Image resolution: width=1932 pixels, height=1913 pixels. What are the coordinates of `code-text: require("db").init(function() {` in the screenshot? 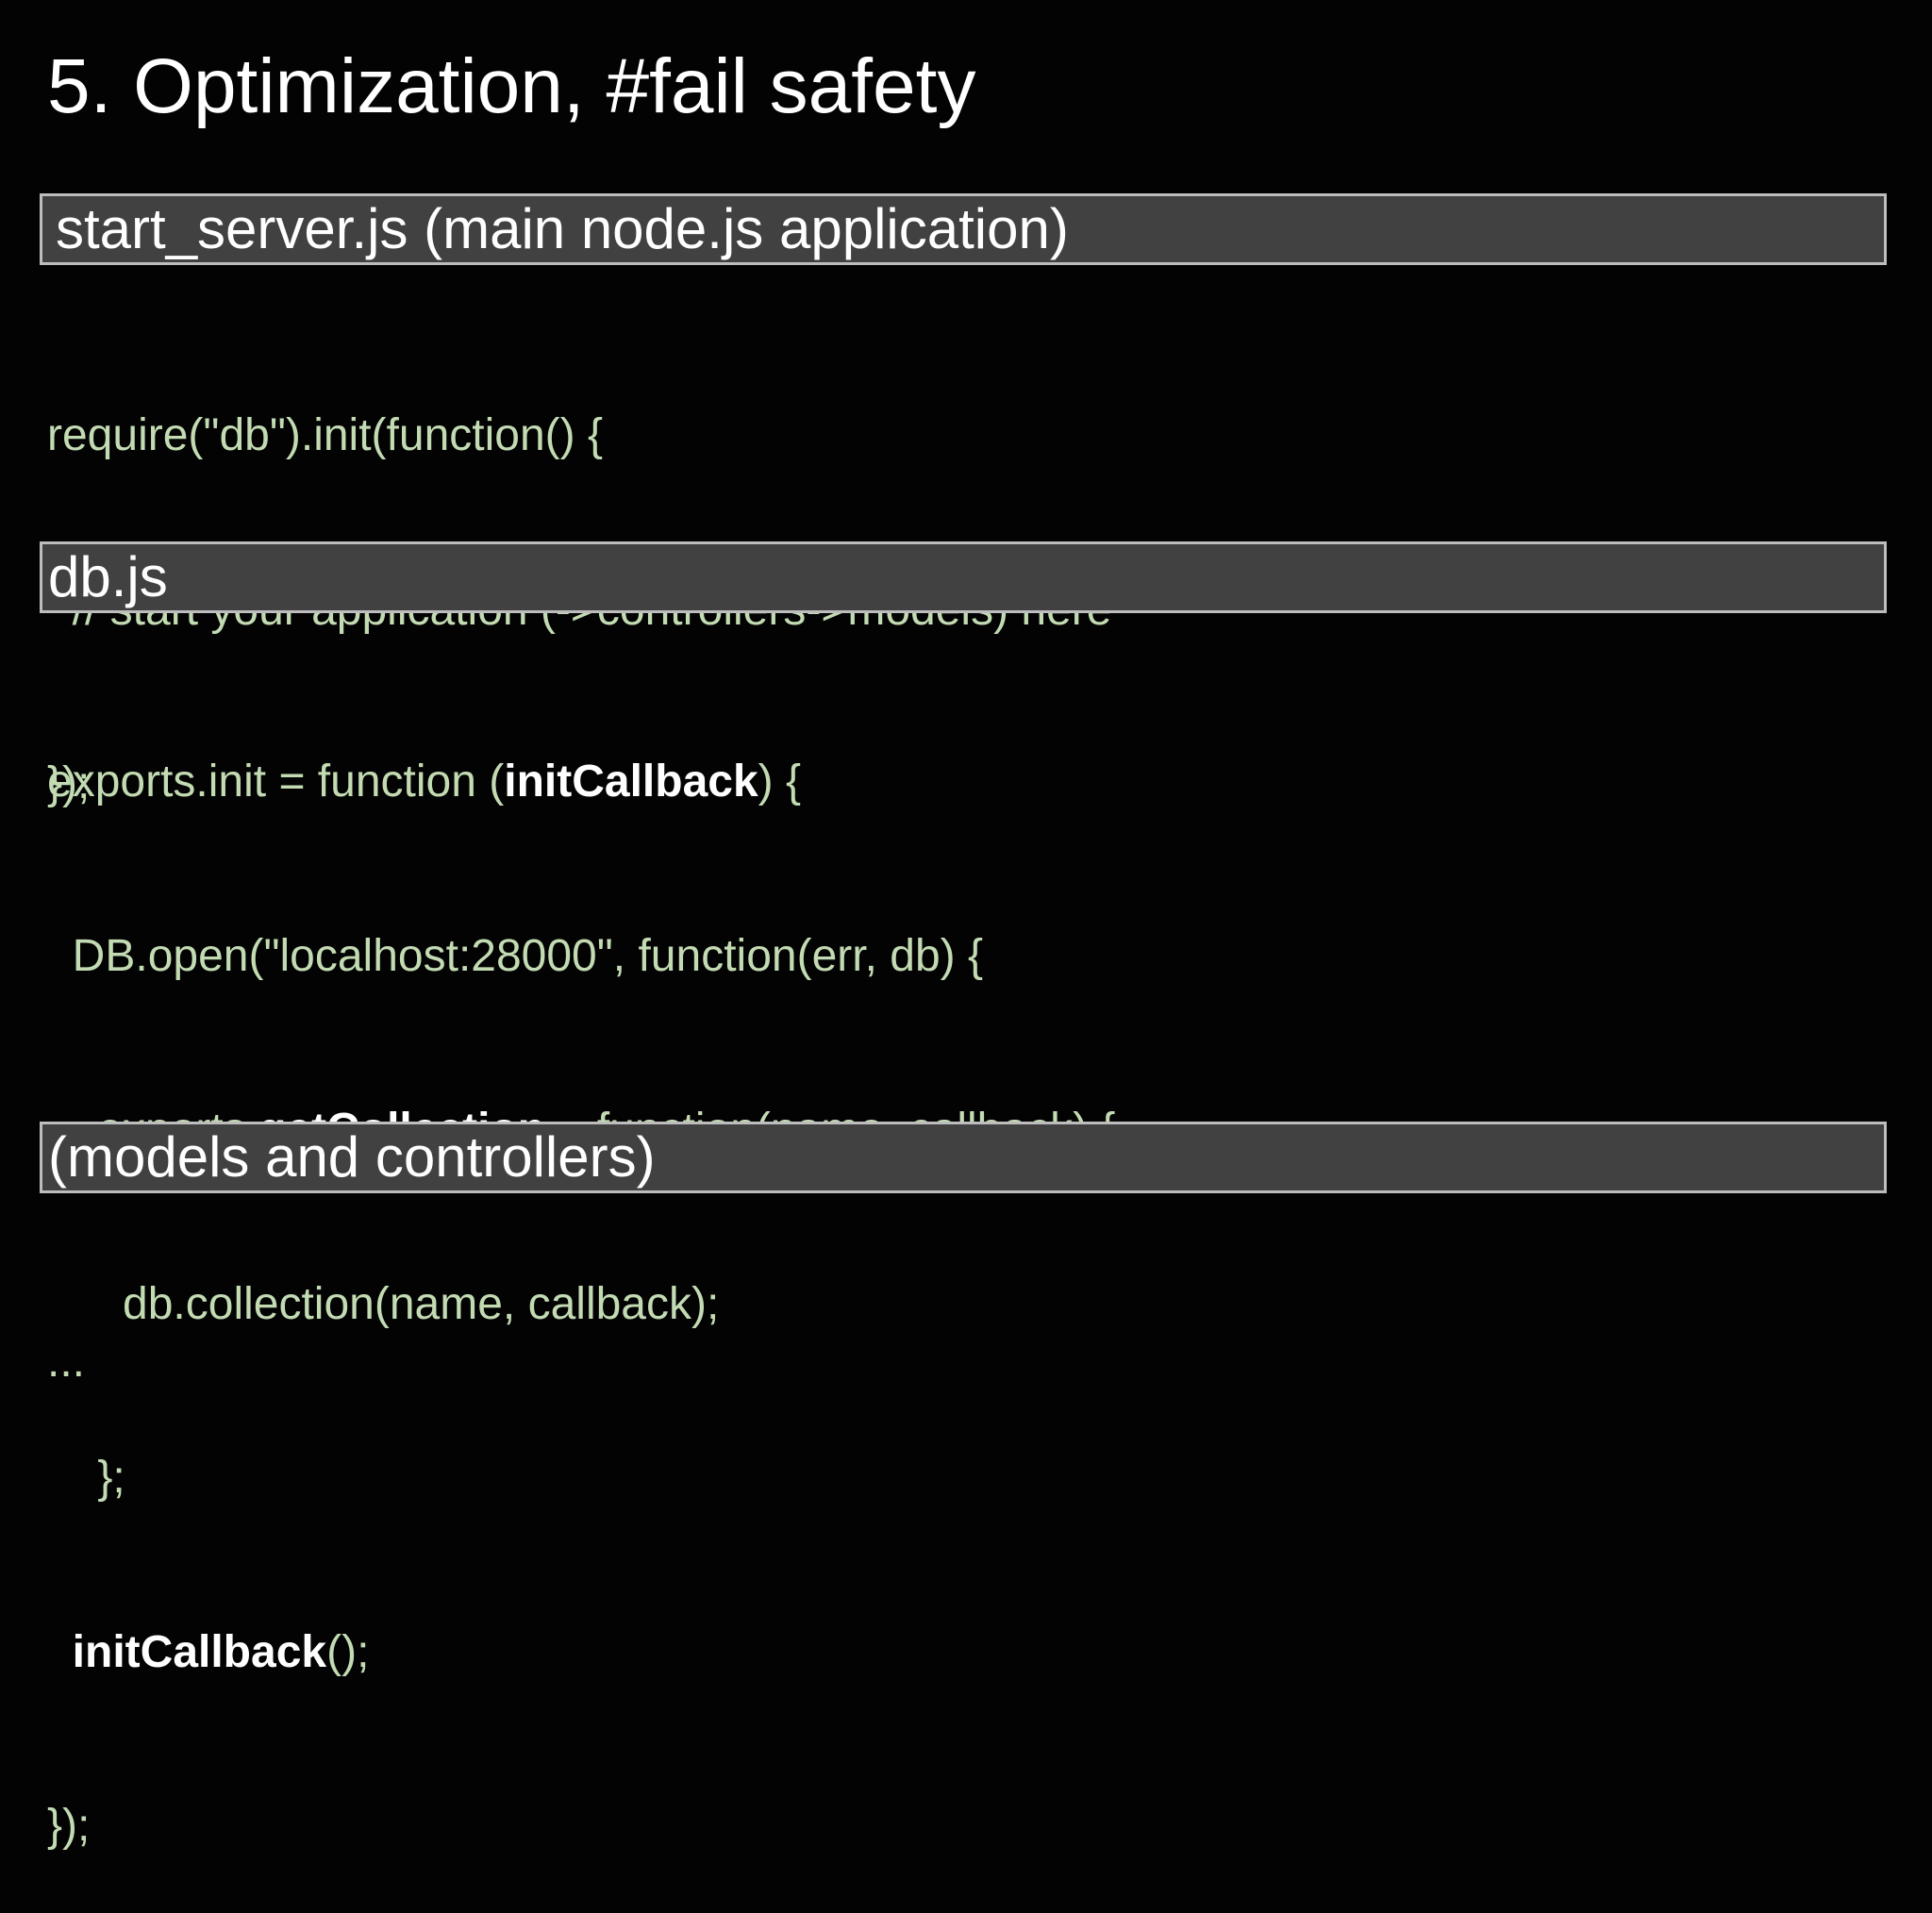 It's located at (325, 435).